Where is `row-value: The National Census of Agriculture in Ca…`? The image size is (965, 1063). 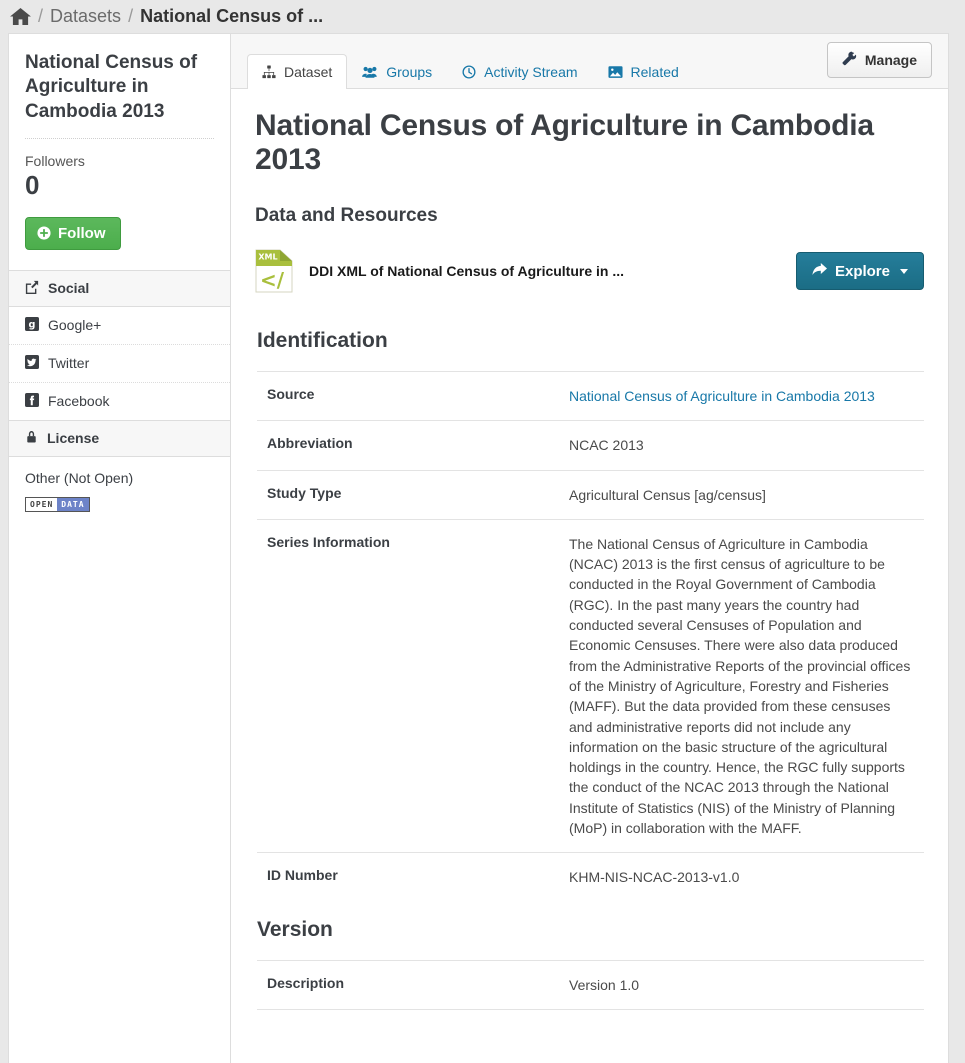 row-value: The National Census of Agriculture in Ca… is located at coordinates (746, 685).